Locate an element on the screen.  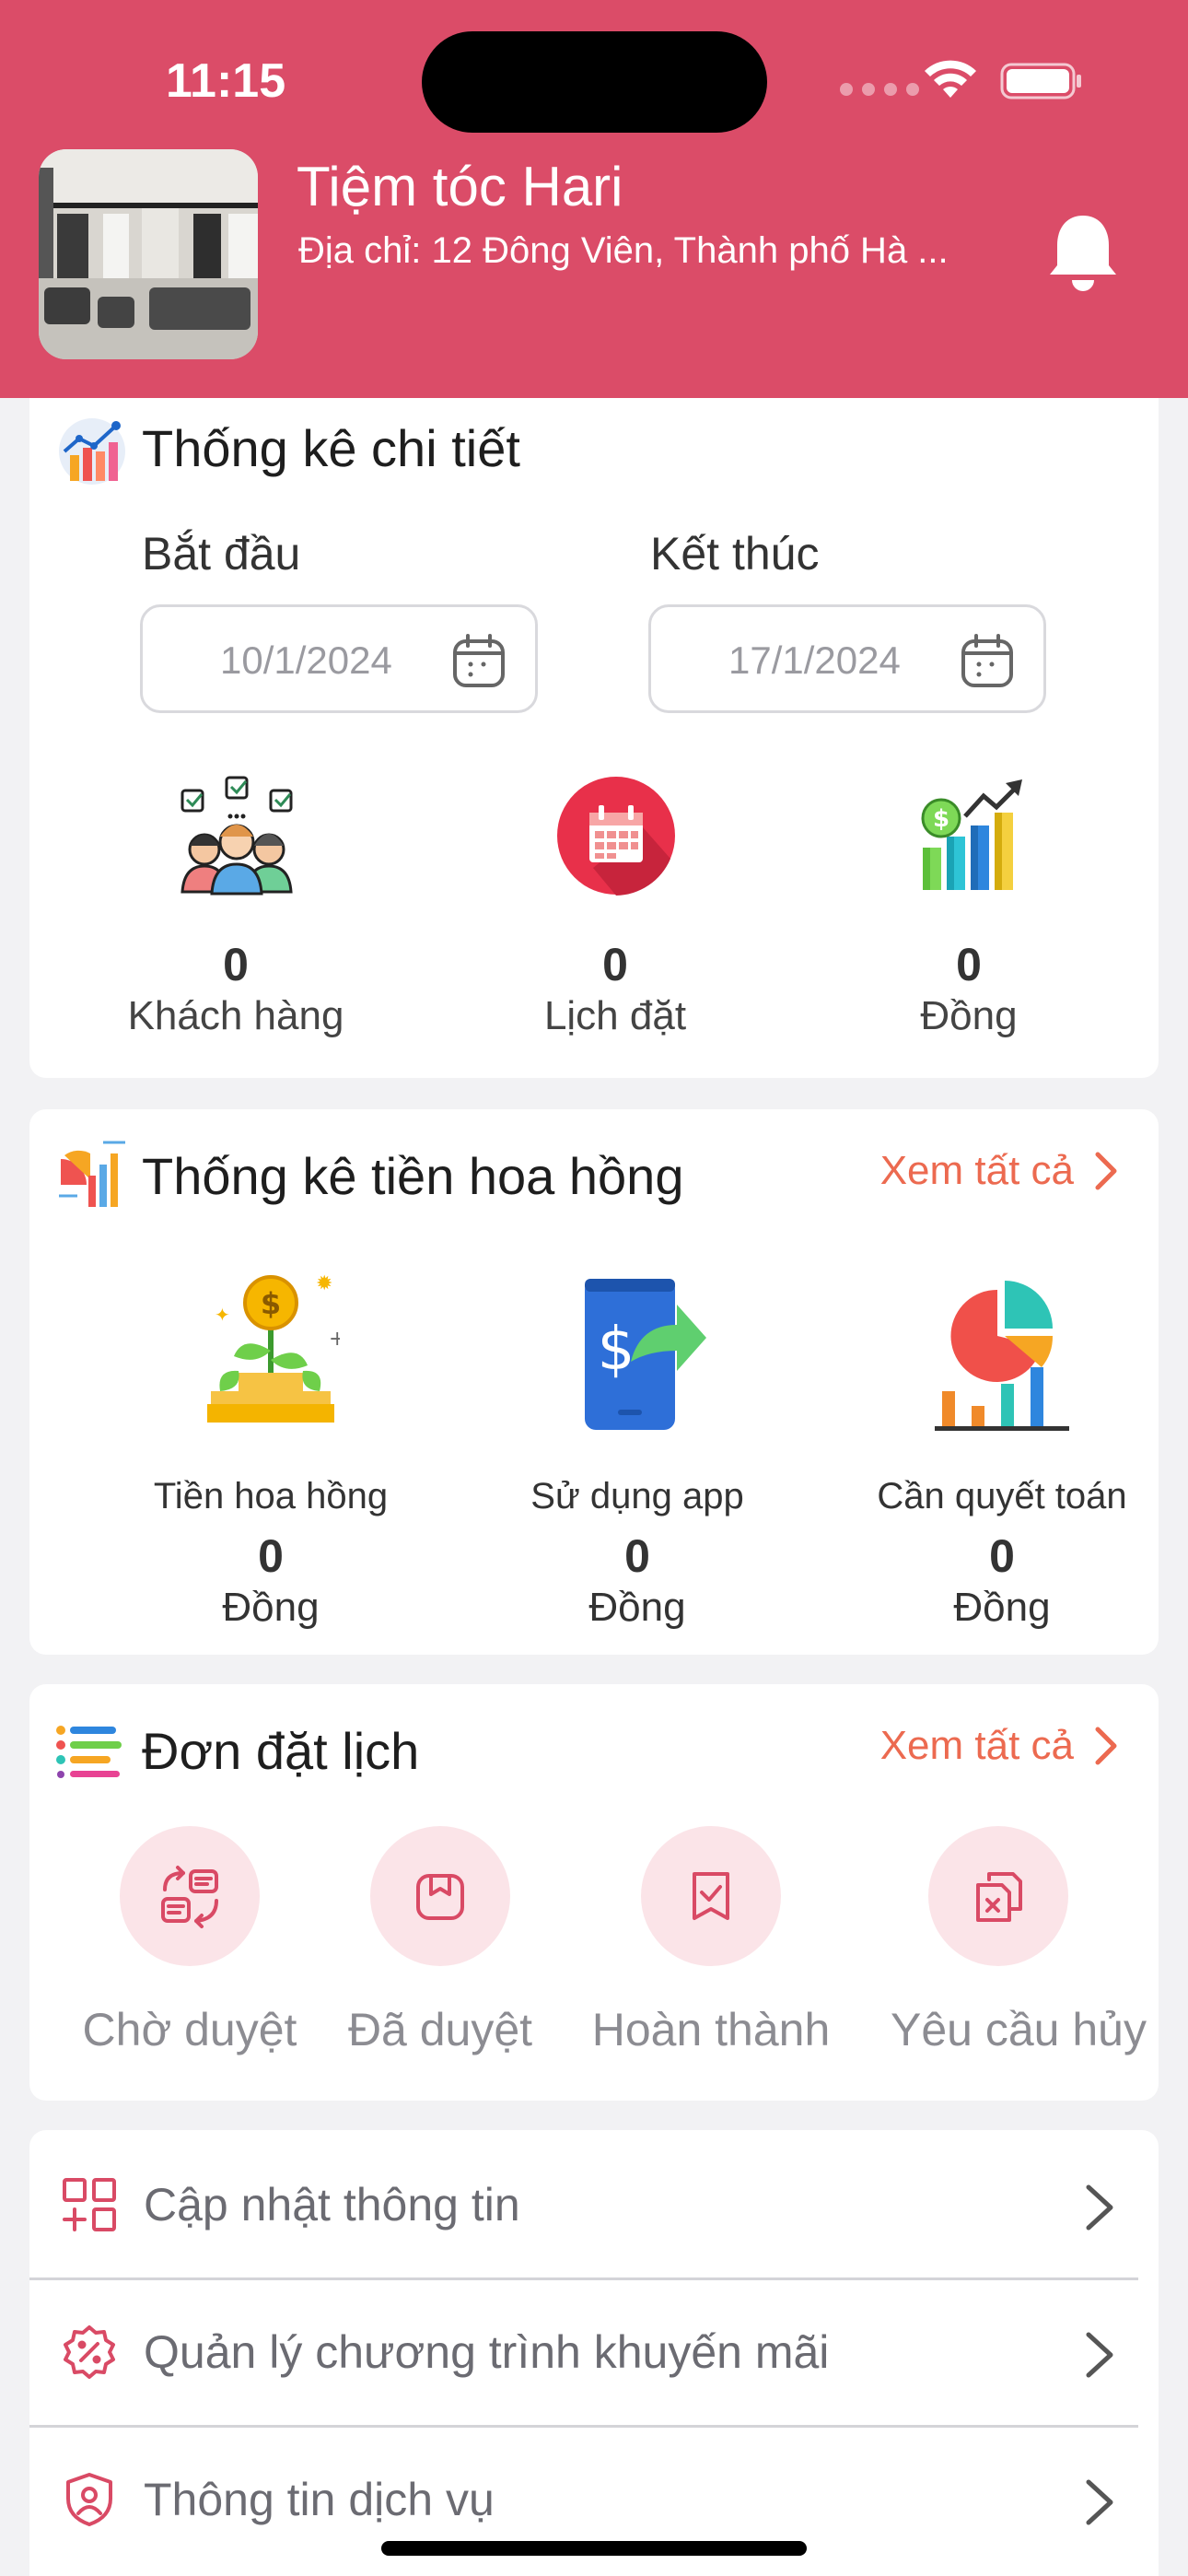
revenue-label: Đồng is located at coordinates (969, 1015).